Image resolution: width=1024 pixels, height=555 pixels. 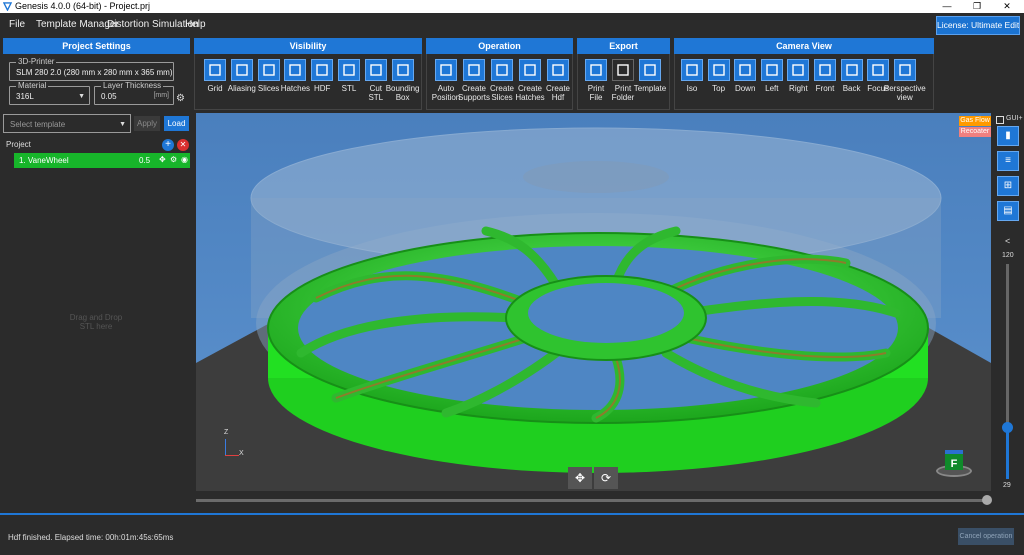 I want to click on printer-legend: 3D-Printer, so click(x=36, y=61).